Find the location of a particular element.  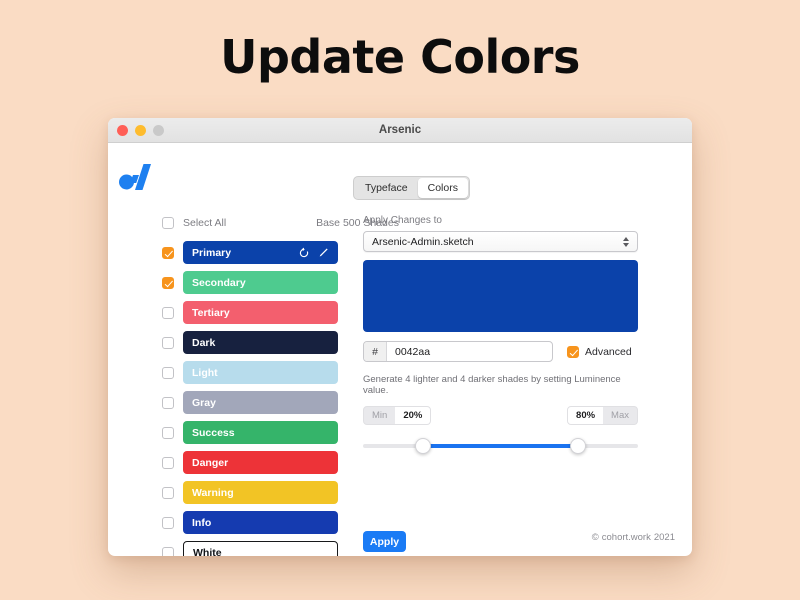

swatch-label: Info is located at coordinates (202, 522).